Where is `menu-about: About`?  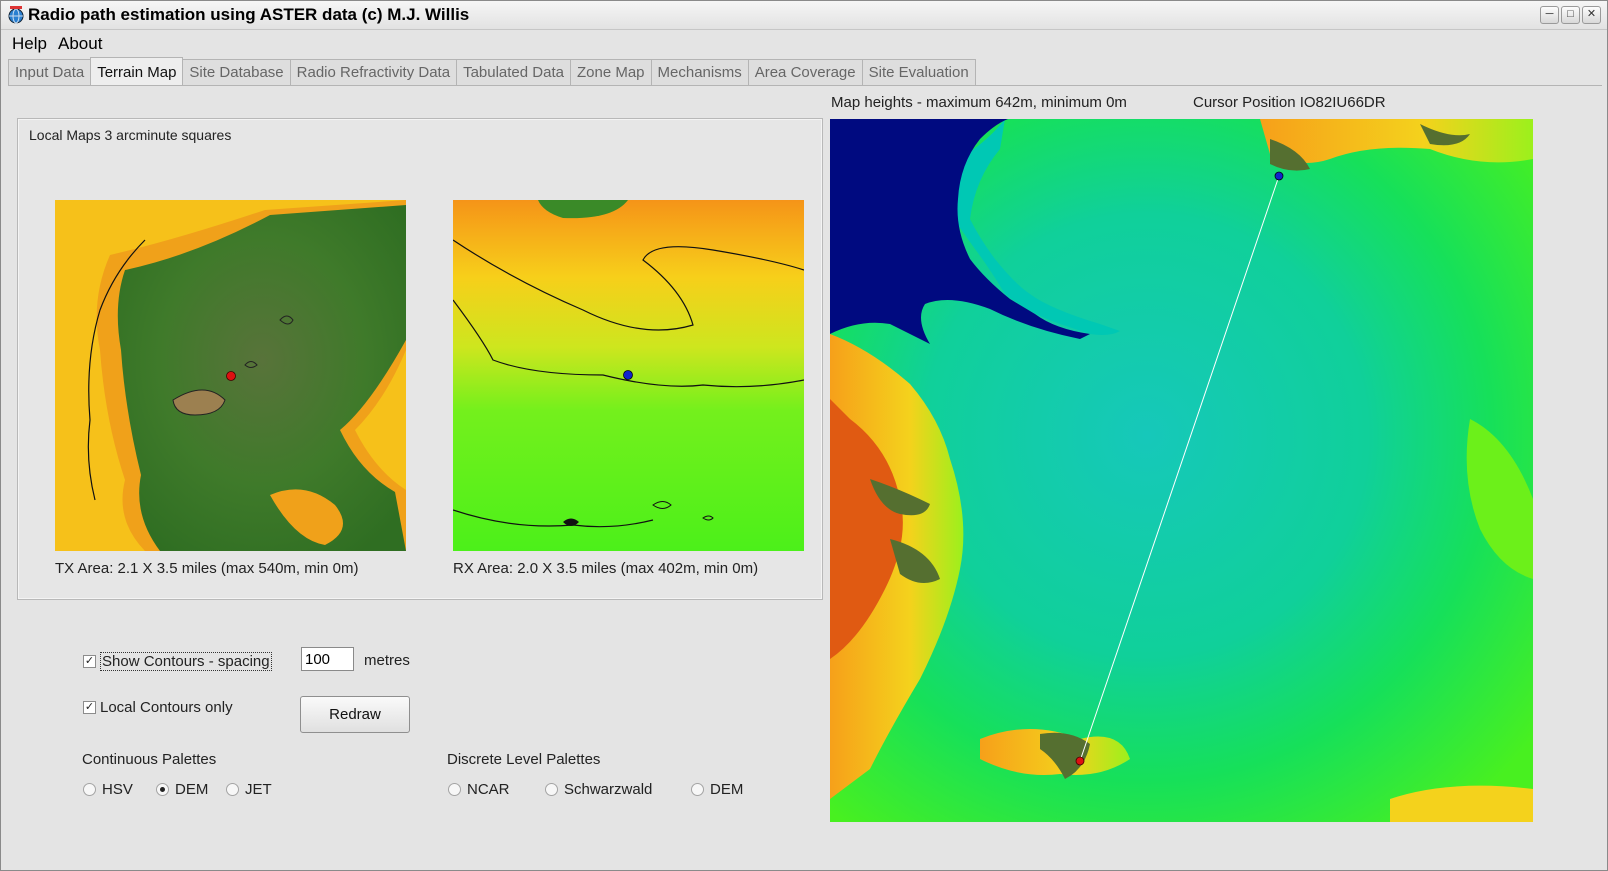 menu-about: About is located at coordinates (80, 44).